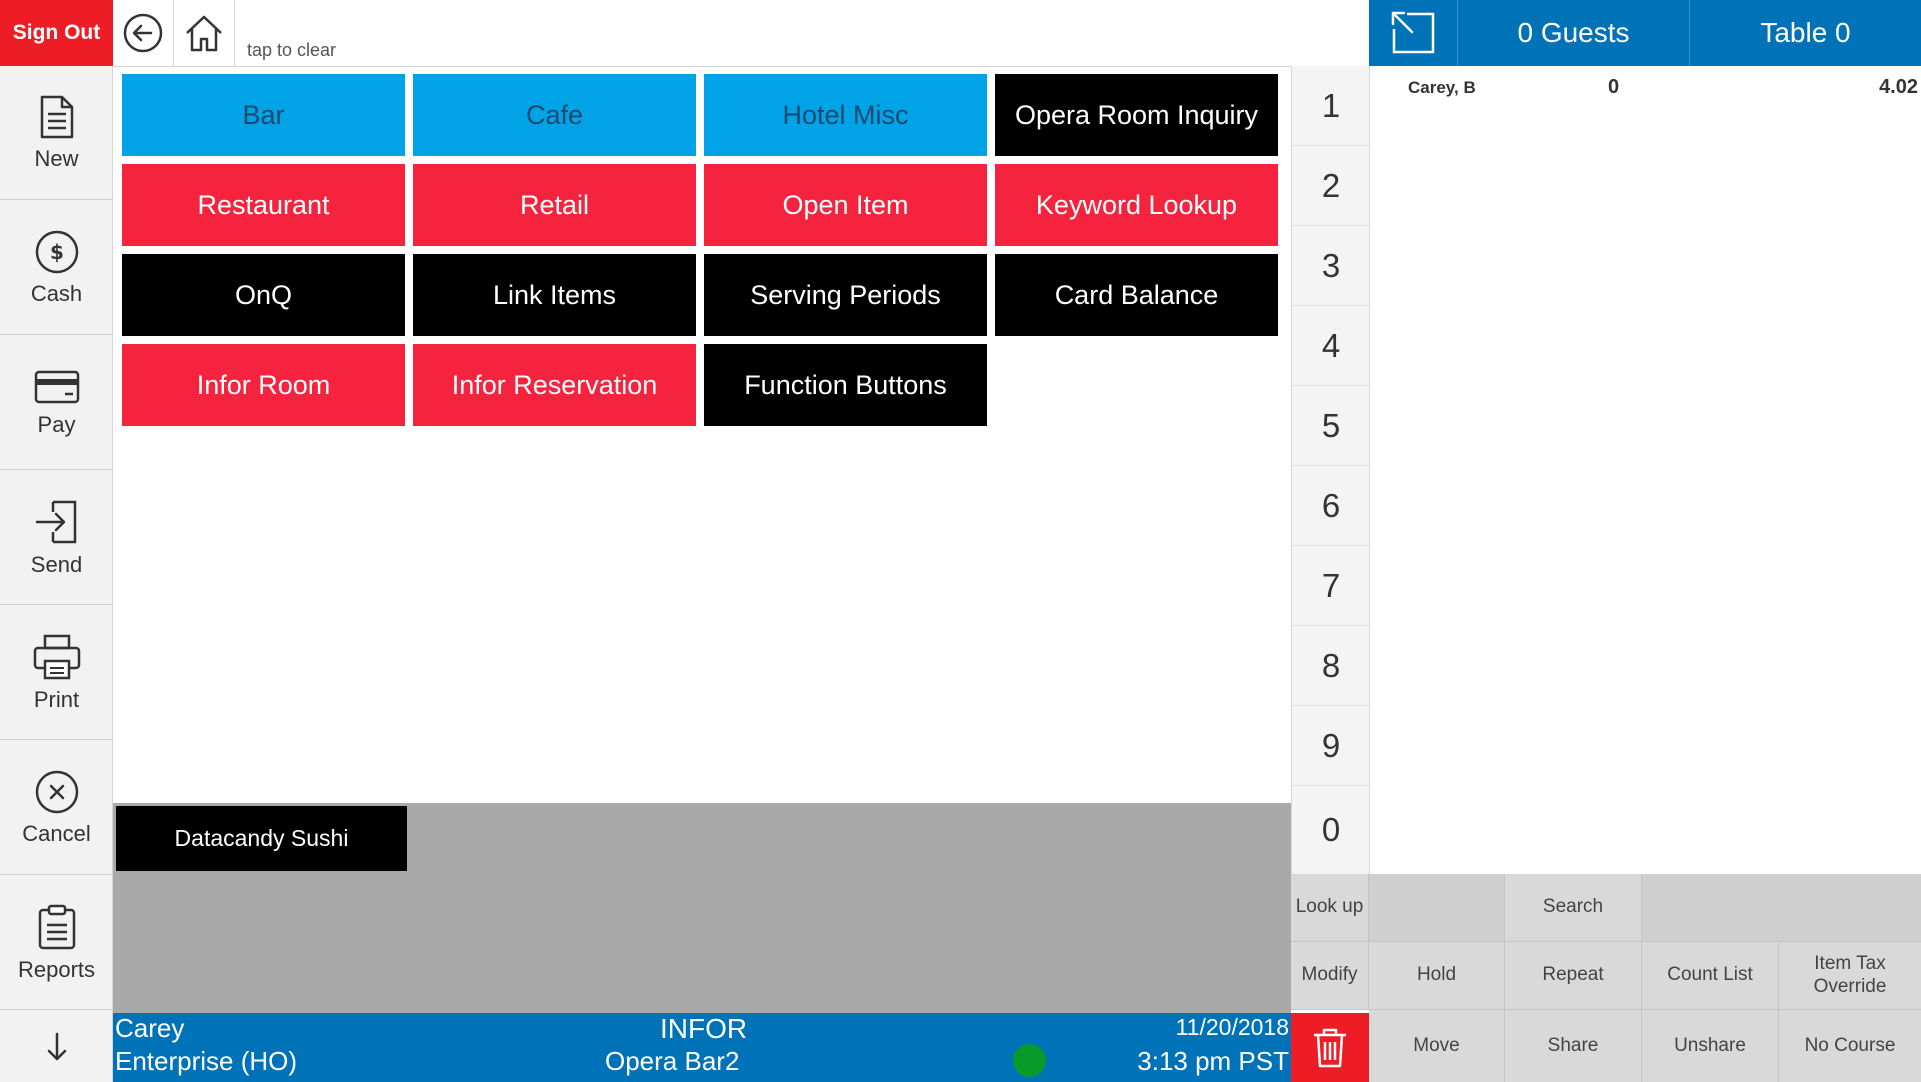  Describe the element at coordinates (704, 1028) in the screenshot. I see `status-company: INFOR` at that location.